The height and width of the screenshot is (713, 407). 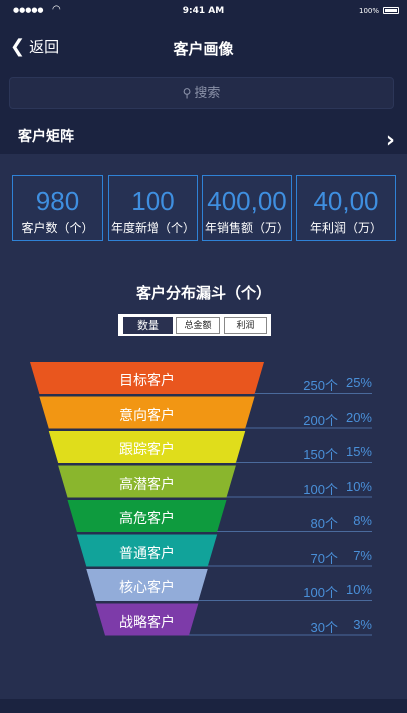 What do you see at coordinates (203, 293) in the screenshot?
I see `funnel-title: 客户分布漏斗（个）` at bounding box center [203, 293].